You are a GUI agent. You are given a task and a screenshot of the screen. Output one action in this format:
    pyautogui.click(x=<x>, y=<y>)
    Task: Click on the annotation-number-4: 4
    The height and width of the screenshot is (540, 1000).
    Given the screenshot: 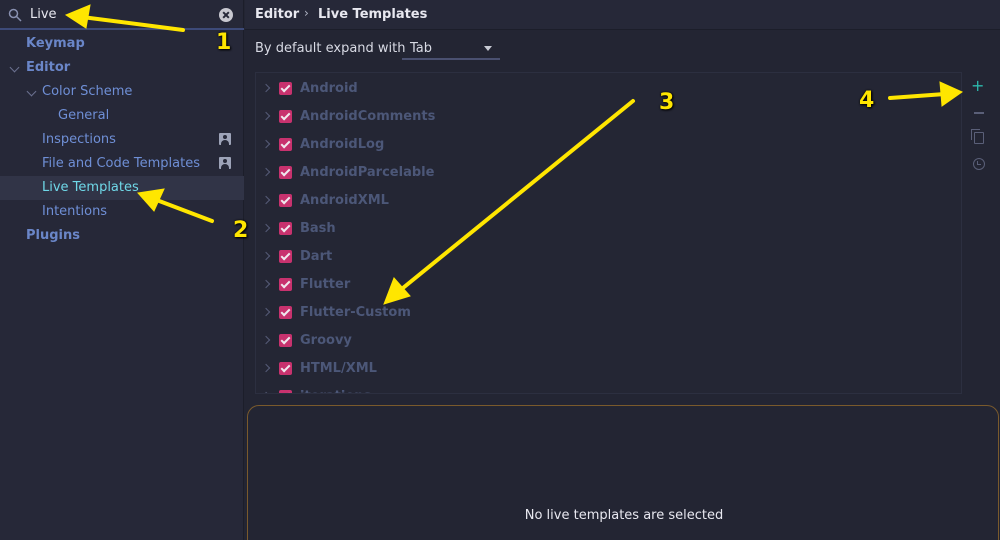 What is the action you would take?
    pyautogui.click(x=867, y=100)
    